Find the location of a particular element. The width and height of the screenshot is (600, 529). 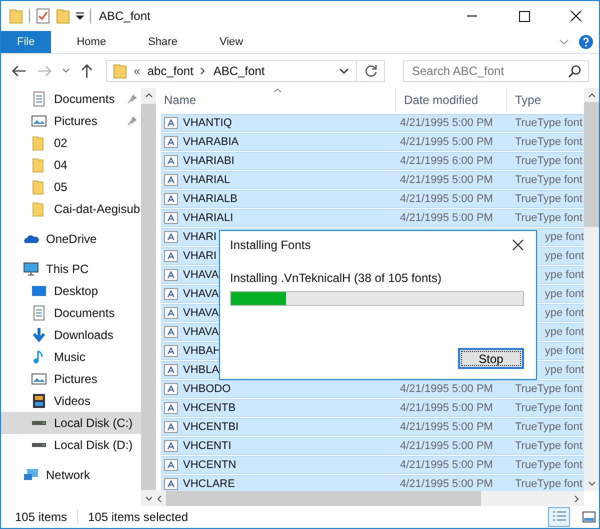

selection-count: 105 items selected is located at coordinates (138, 517).